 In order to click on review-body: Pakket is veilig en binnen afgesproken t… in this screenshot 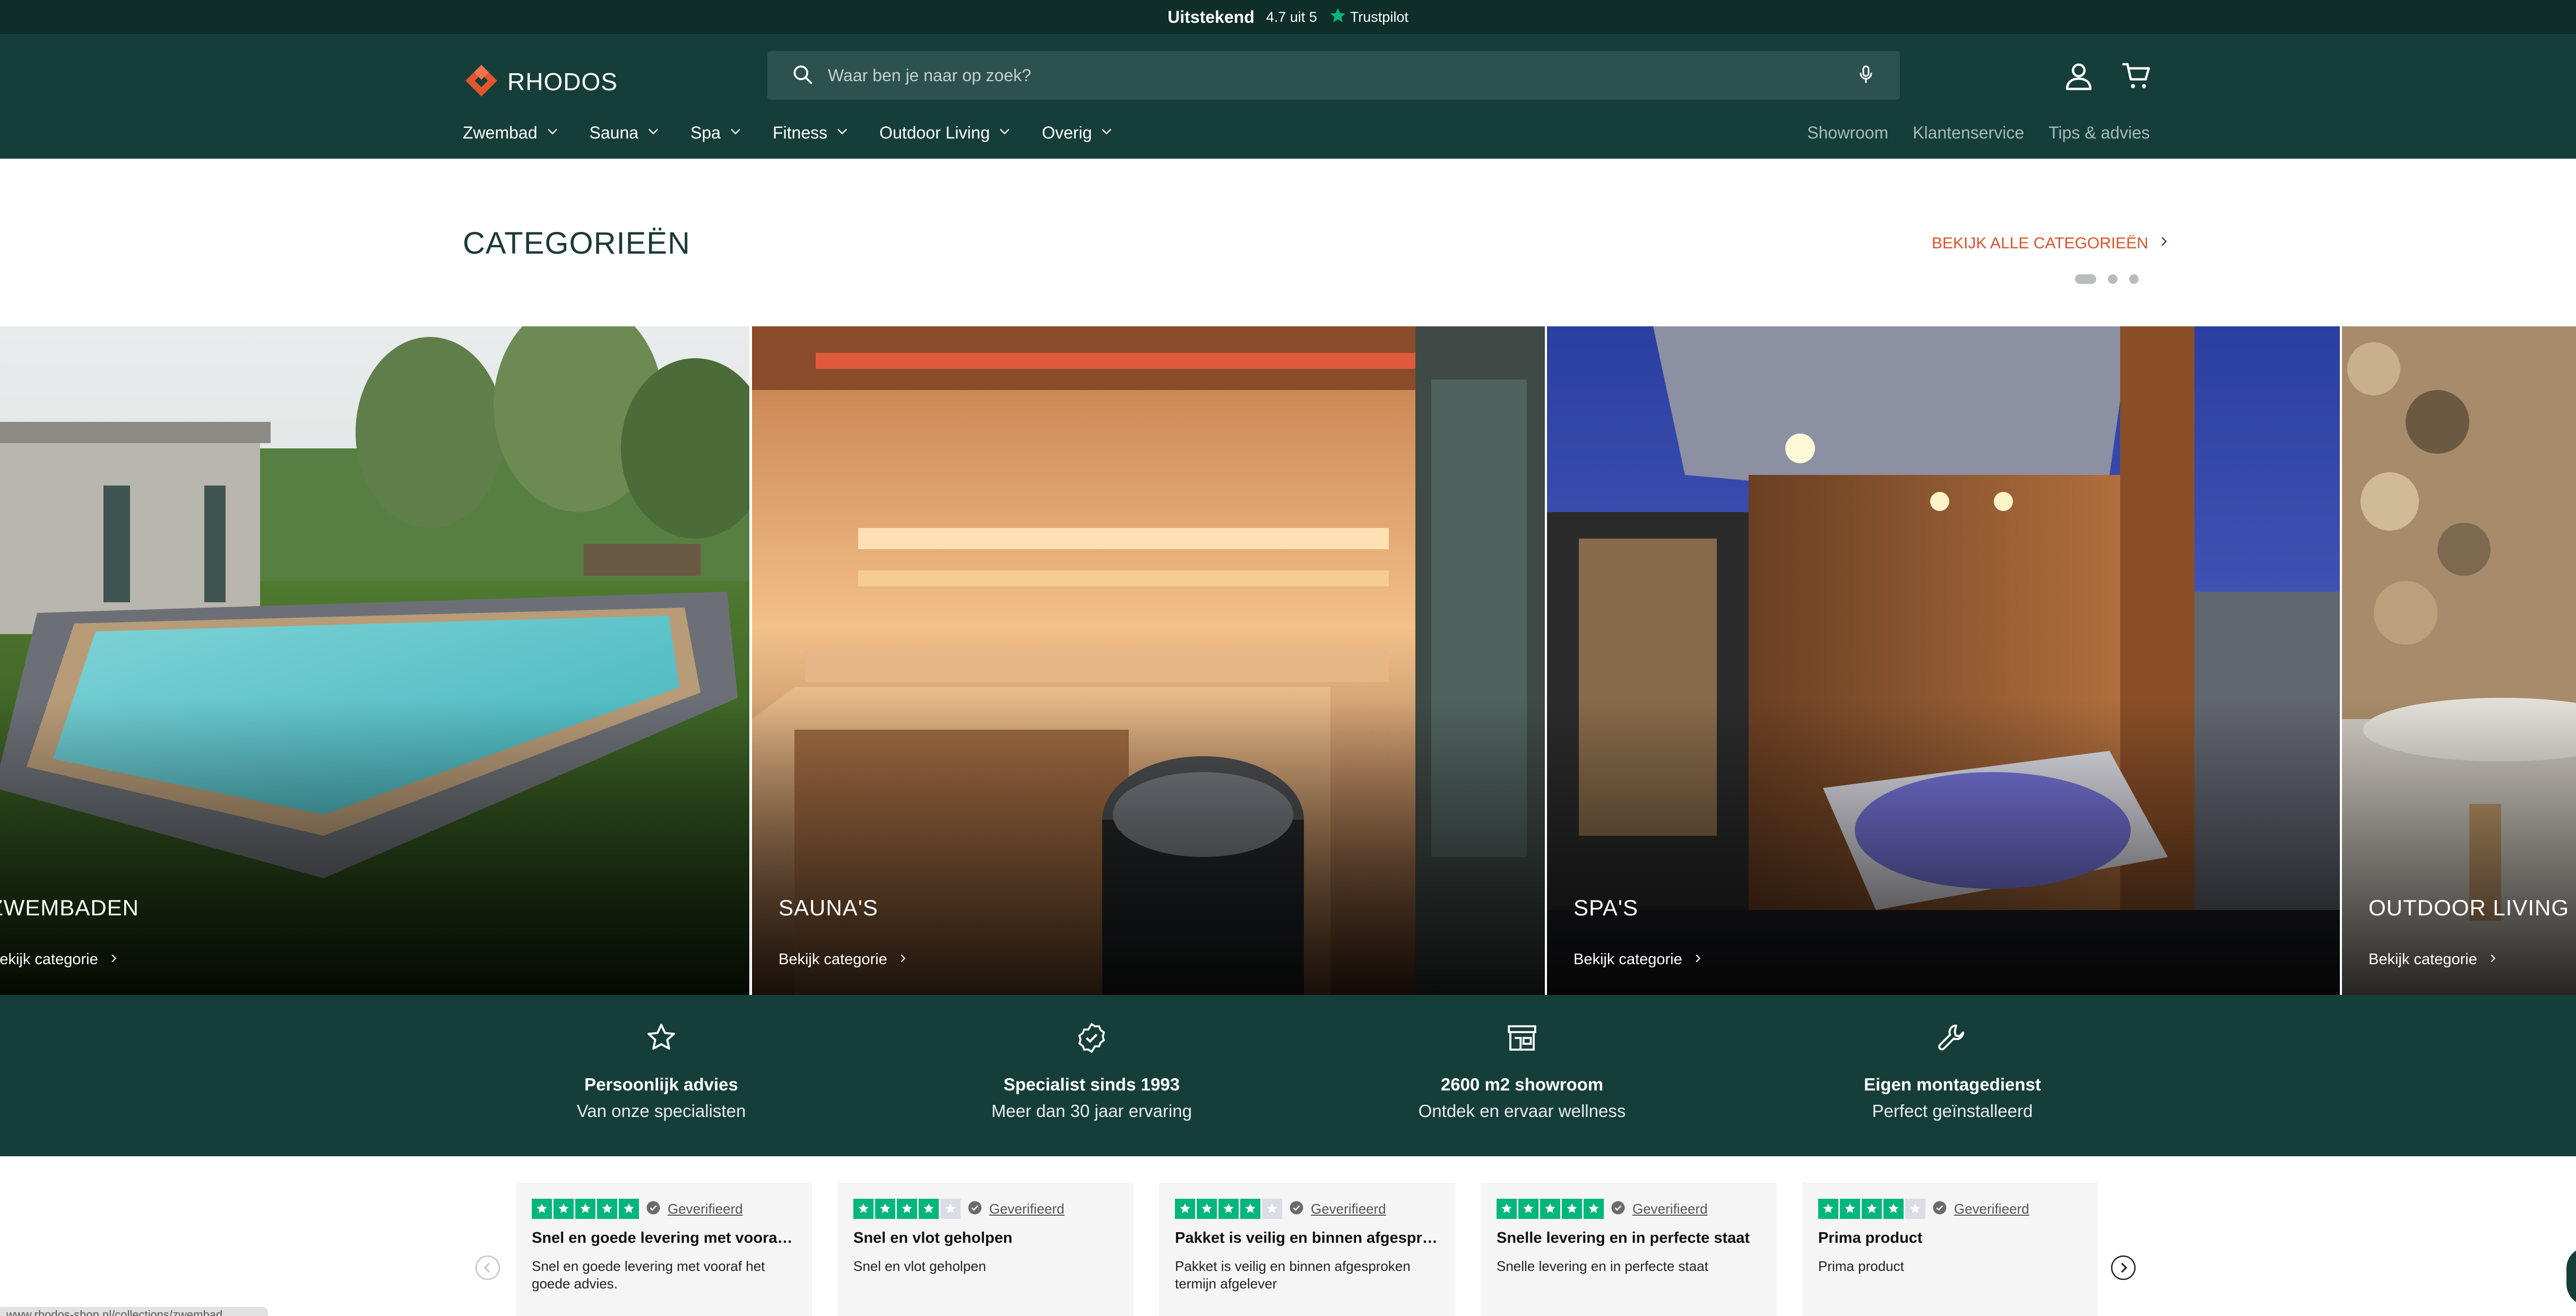, I will do `click(1293, 1275)`.